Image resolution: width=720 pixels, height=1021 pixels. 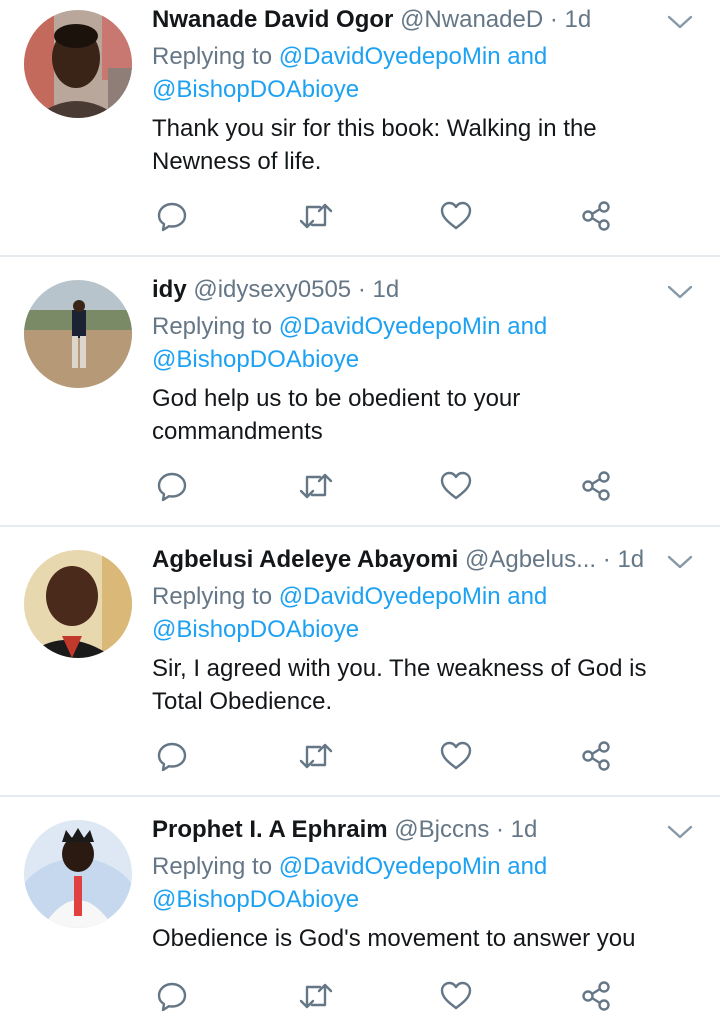 What do you see at coordinates (169, 289) in the screenshot?
I see `display-name: idy` at bounding box center [169, 289].